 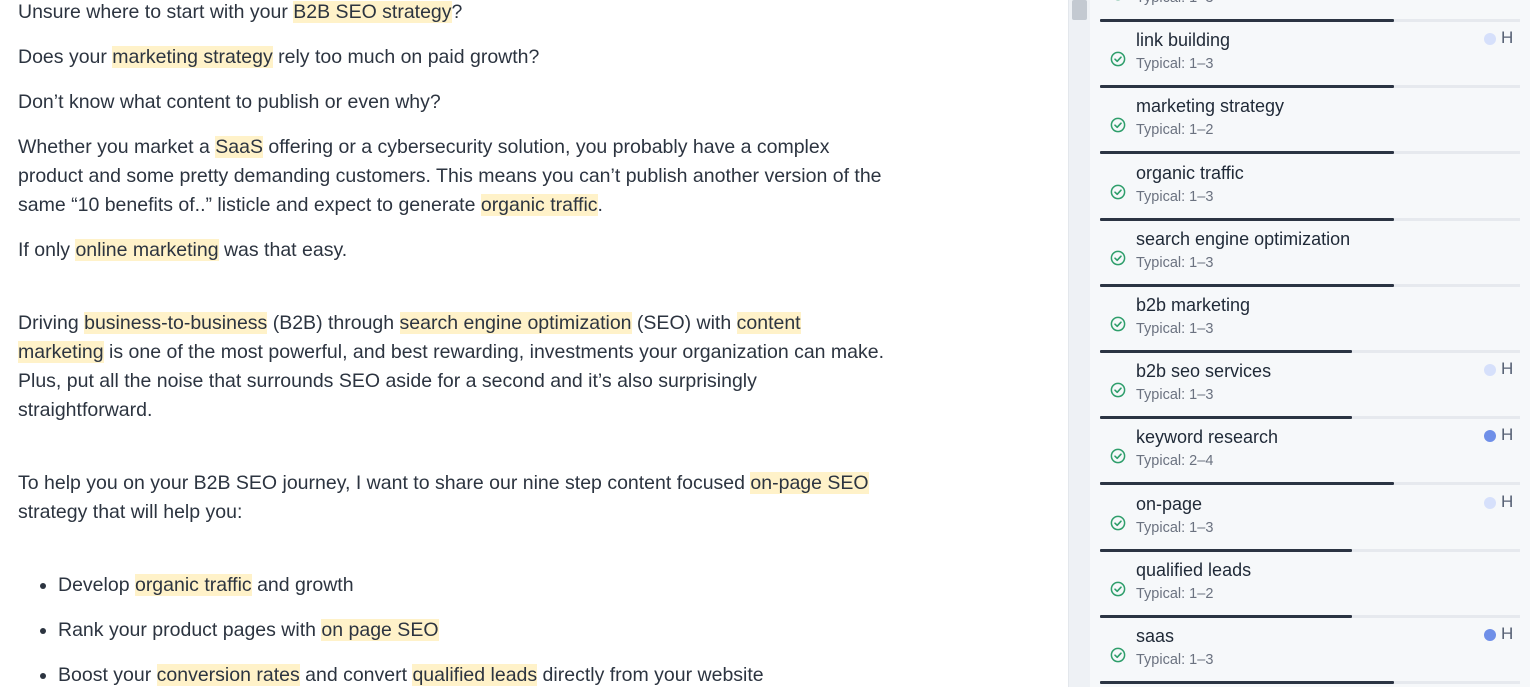 What do you see at coordinates (1247, 682) in the screenshot?
I see `progress-bar` at bounding box center [1247, 682].